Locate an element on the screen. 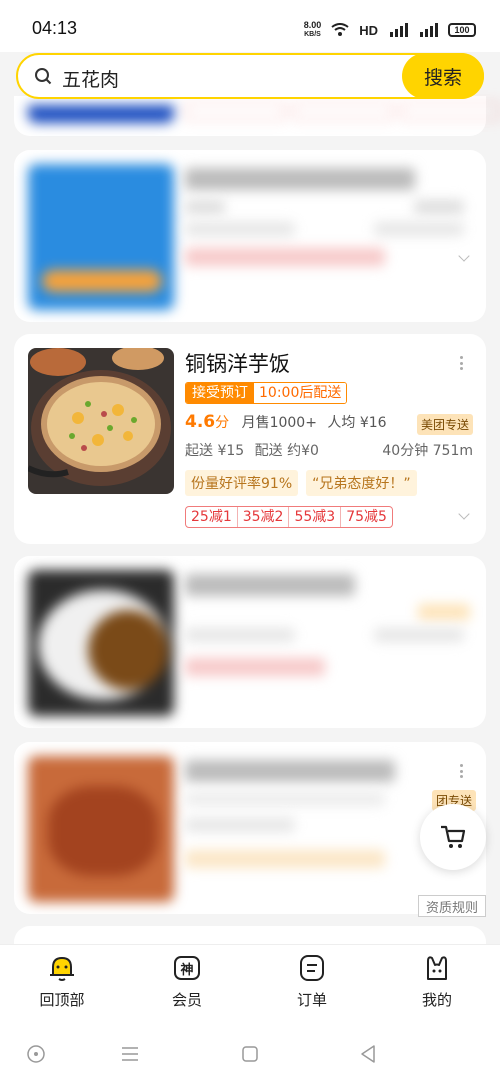 The image size is (500, 1083). delivery-time-label: 10:00后配送 is located at coordinates (300, 393).